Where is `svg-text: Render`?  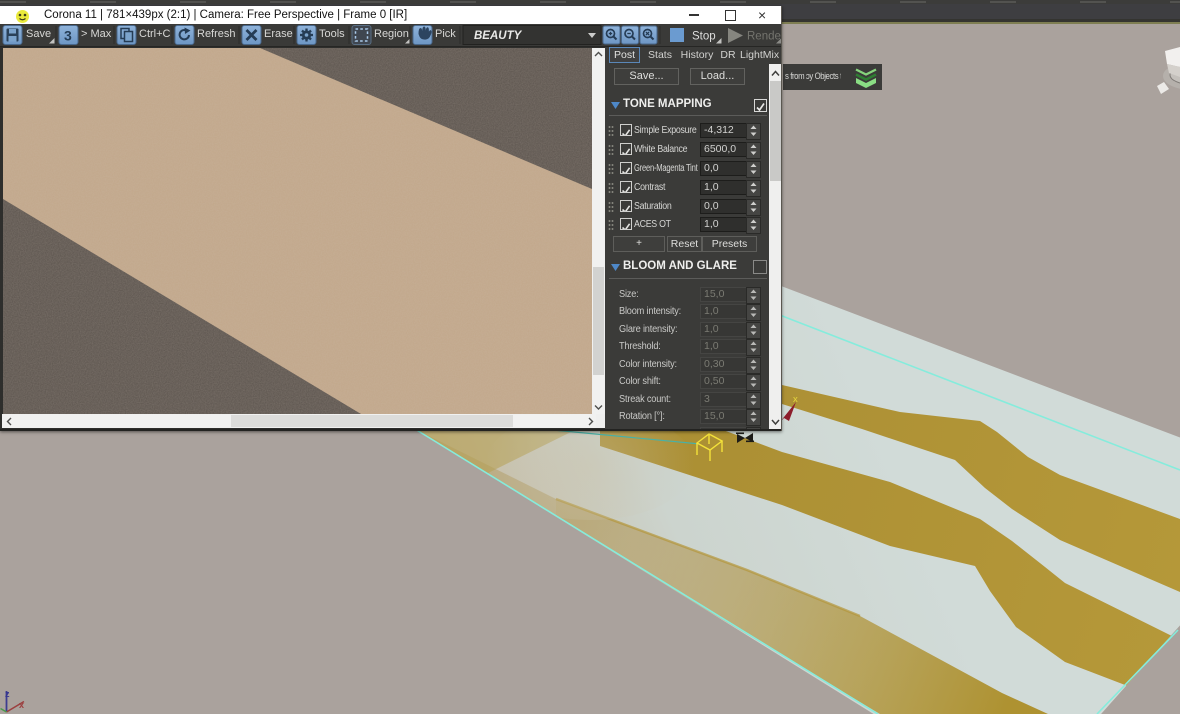
svg-text: Render is located at coordinates (764, 37).